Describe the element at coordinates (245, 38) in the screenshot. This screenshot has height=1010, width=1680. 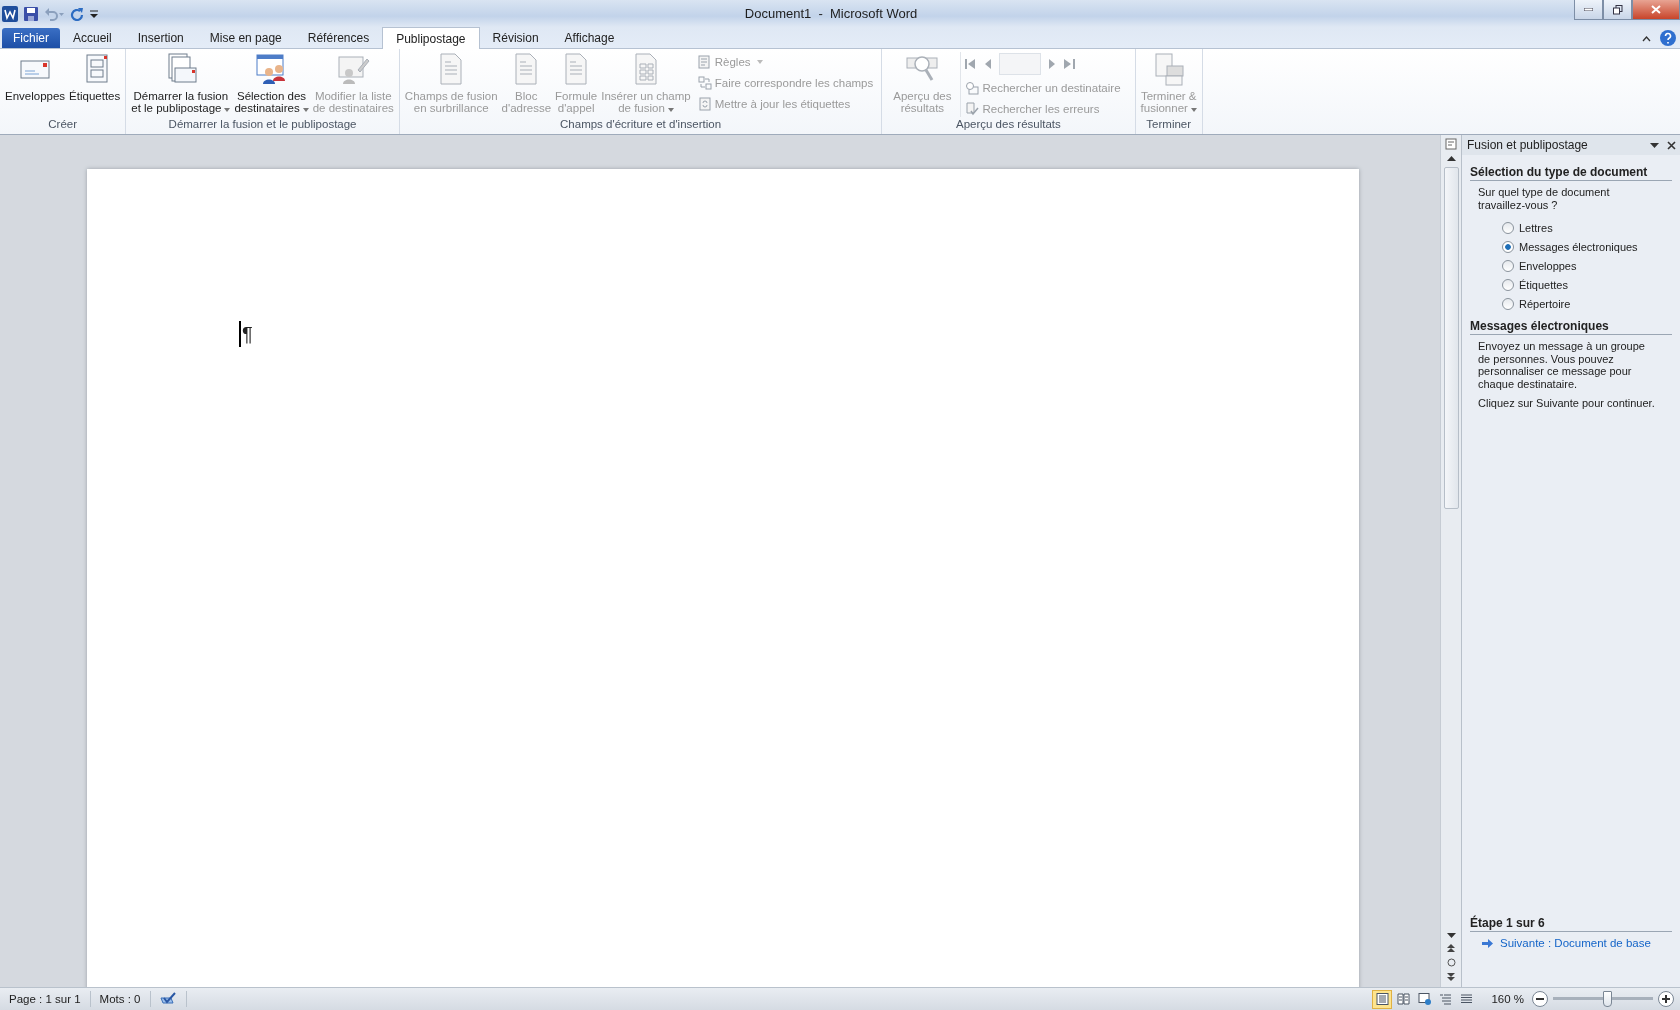
I see `ribbon-tab: Mise en page` at that location.